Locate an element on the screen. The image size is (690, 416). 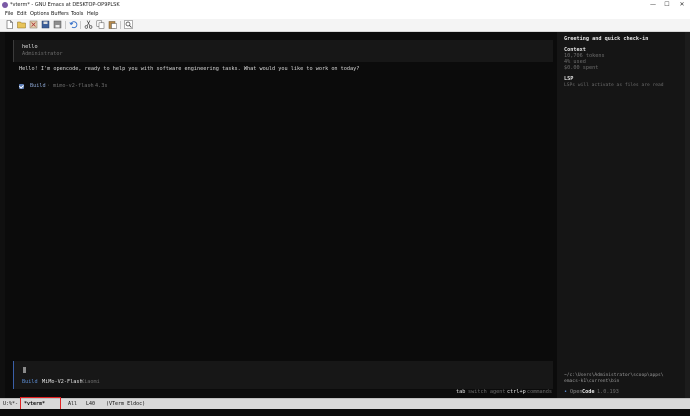
session-title: Greeting and quick check-in is located at coordinates (606, 39).